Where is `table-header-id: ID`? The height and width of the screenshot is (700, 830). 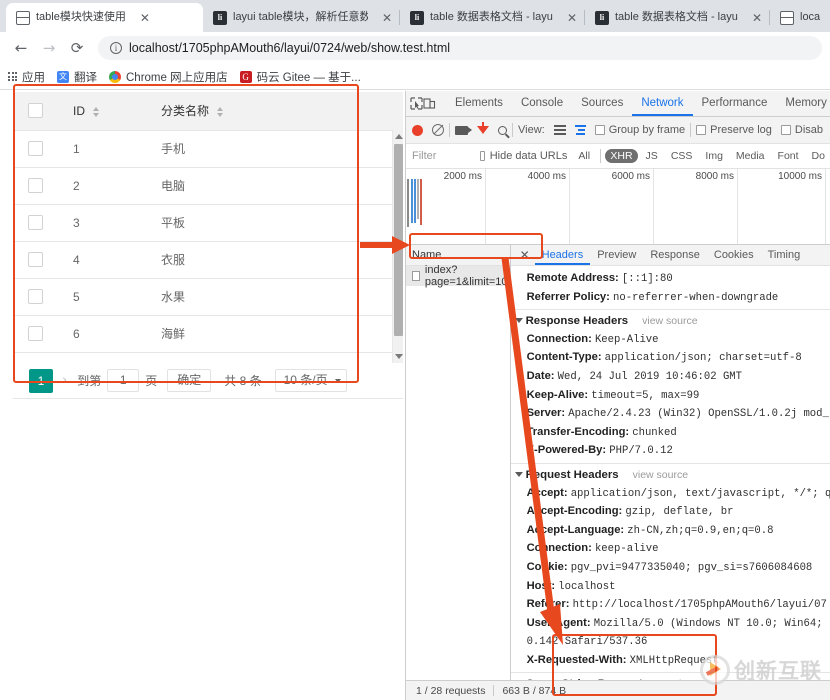
table-header-id: ID is located at coordinates (102, 111).